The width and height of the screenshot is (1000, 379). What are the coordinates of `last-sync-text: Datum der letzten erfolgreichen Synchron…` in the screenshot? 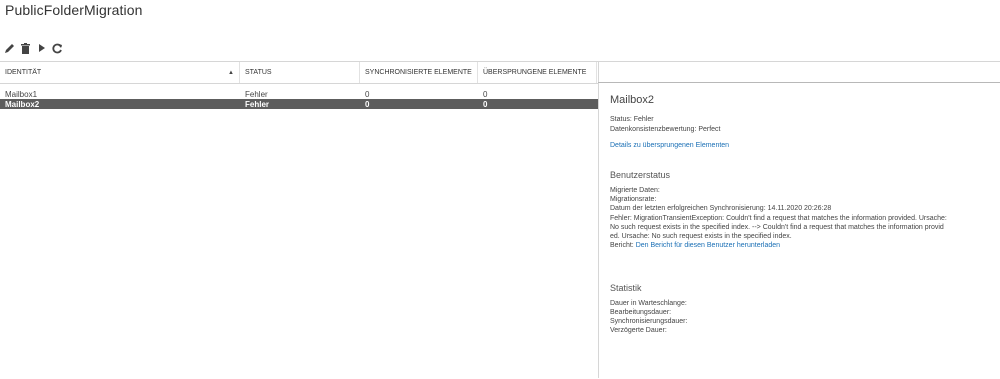 It's located at (721, 208).